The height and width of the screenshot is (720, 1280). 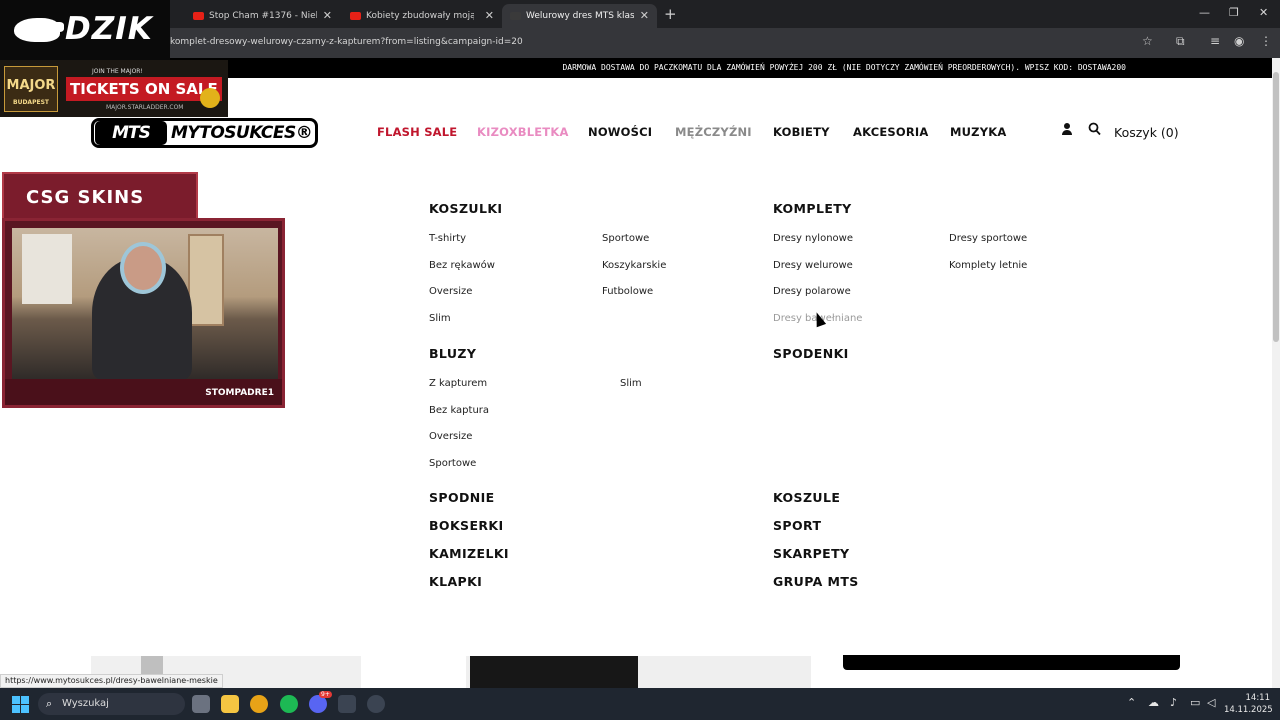 What do you see at coordinates (210, 98) in the screenshot?
I see `ticket-badge-icon` at bounding box center [210, 98].